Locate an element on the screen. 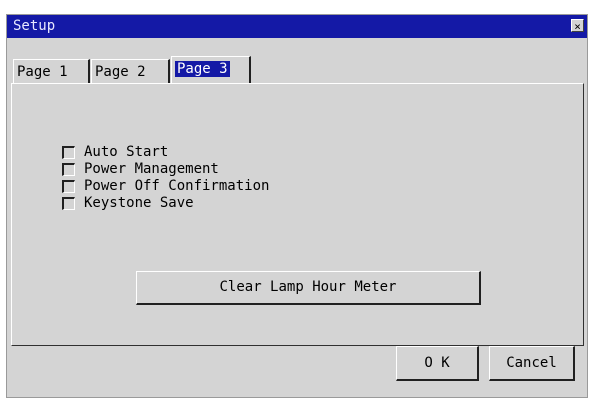 This screenshot has width=597, height=404. clear-lamp-hour-meter-button: Clear Lamp Hour Meter is located at coordinates (308, 288).